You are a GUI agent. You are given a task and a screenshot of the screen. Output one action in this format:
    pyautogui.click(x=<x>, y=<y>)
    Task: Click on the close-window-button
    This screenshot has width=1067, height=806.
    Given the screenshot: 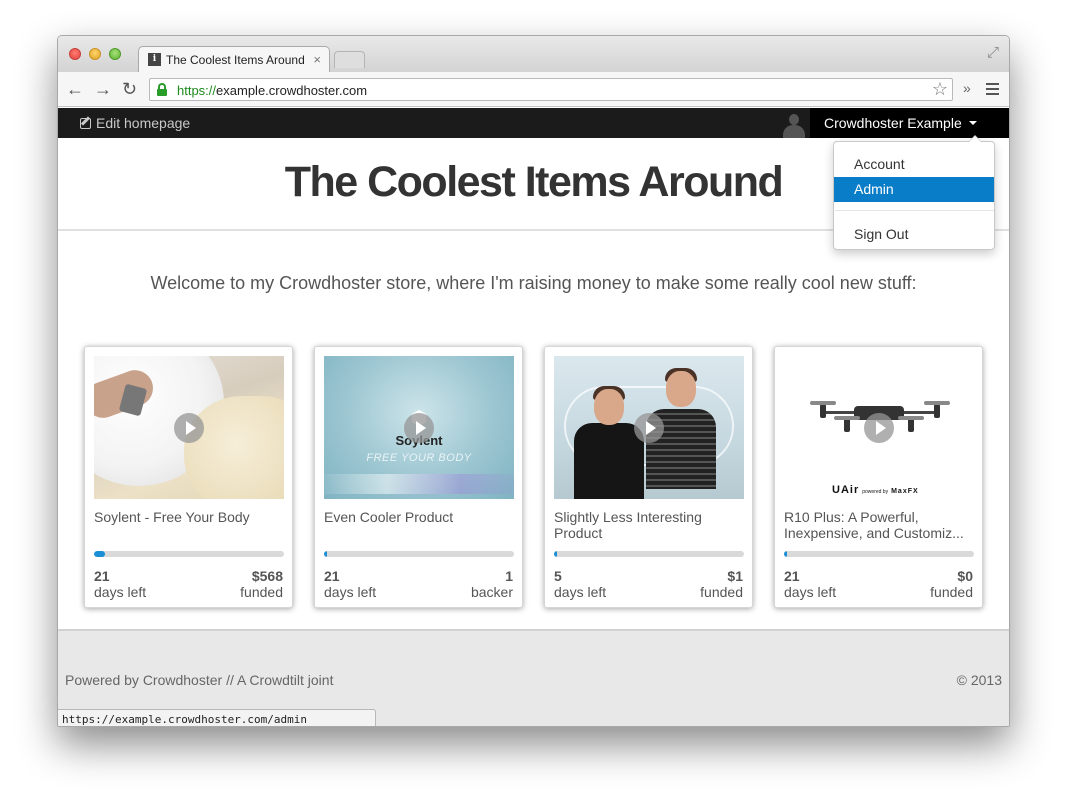 What is the action you would take?
    pyautogui.click(x=75, y=54)
    